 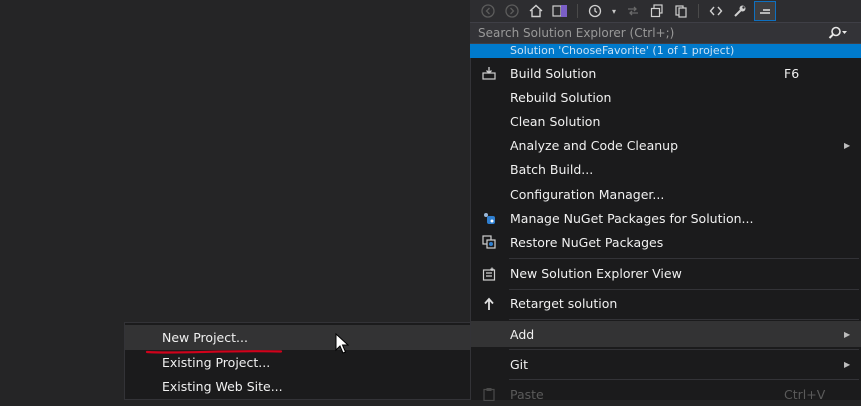 I want to click on search-input, so click(x=648, y=33).